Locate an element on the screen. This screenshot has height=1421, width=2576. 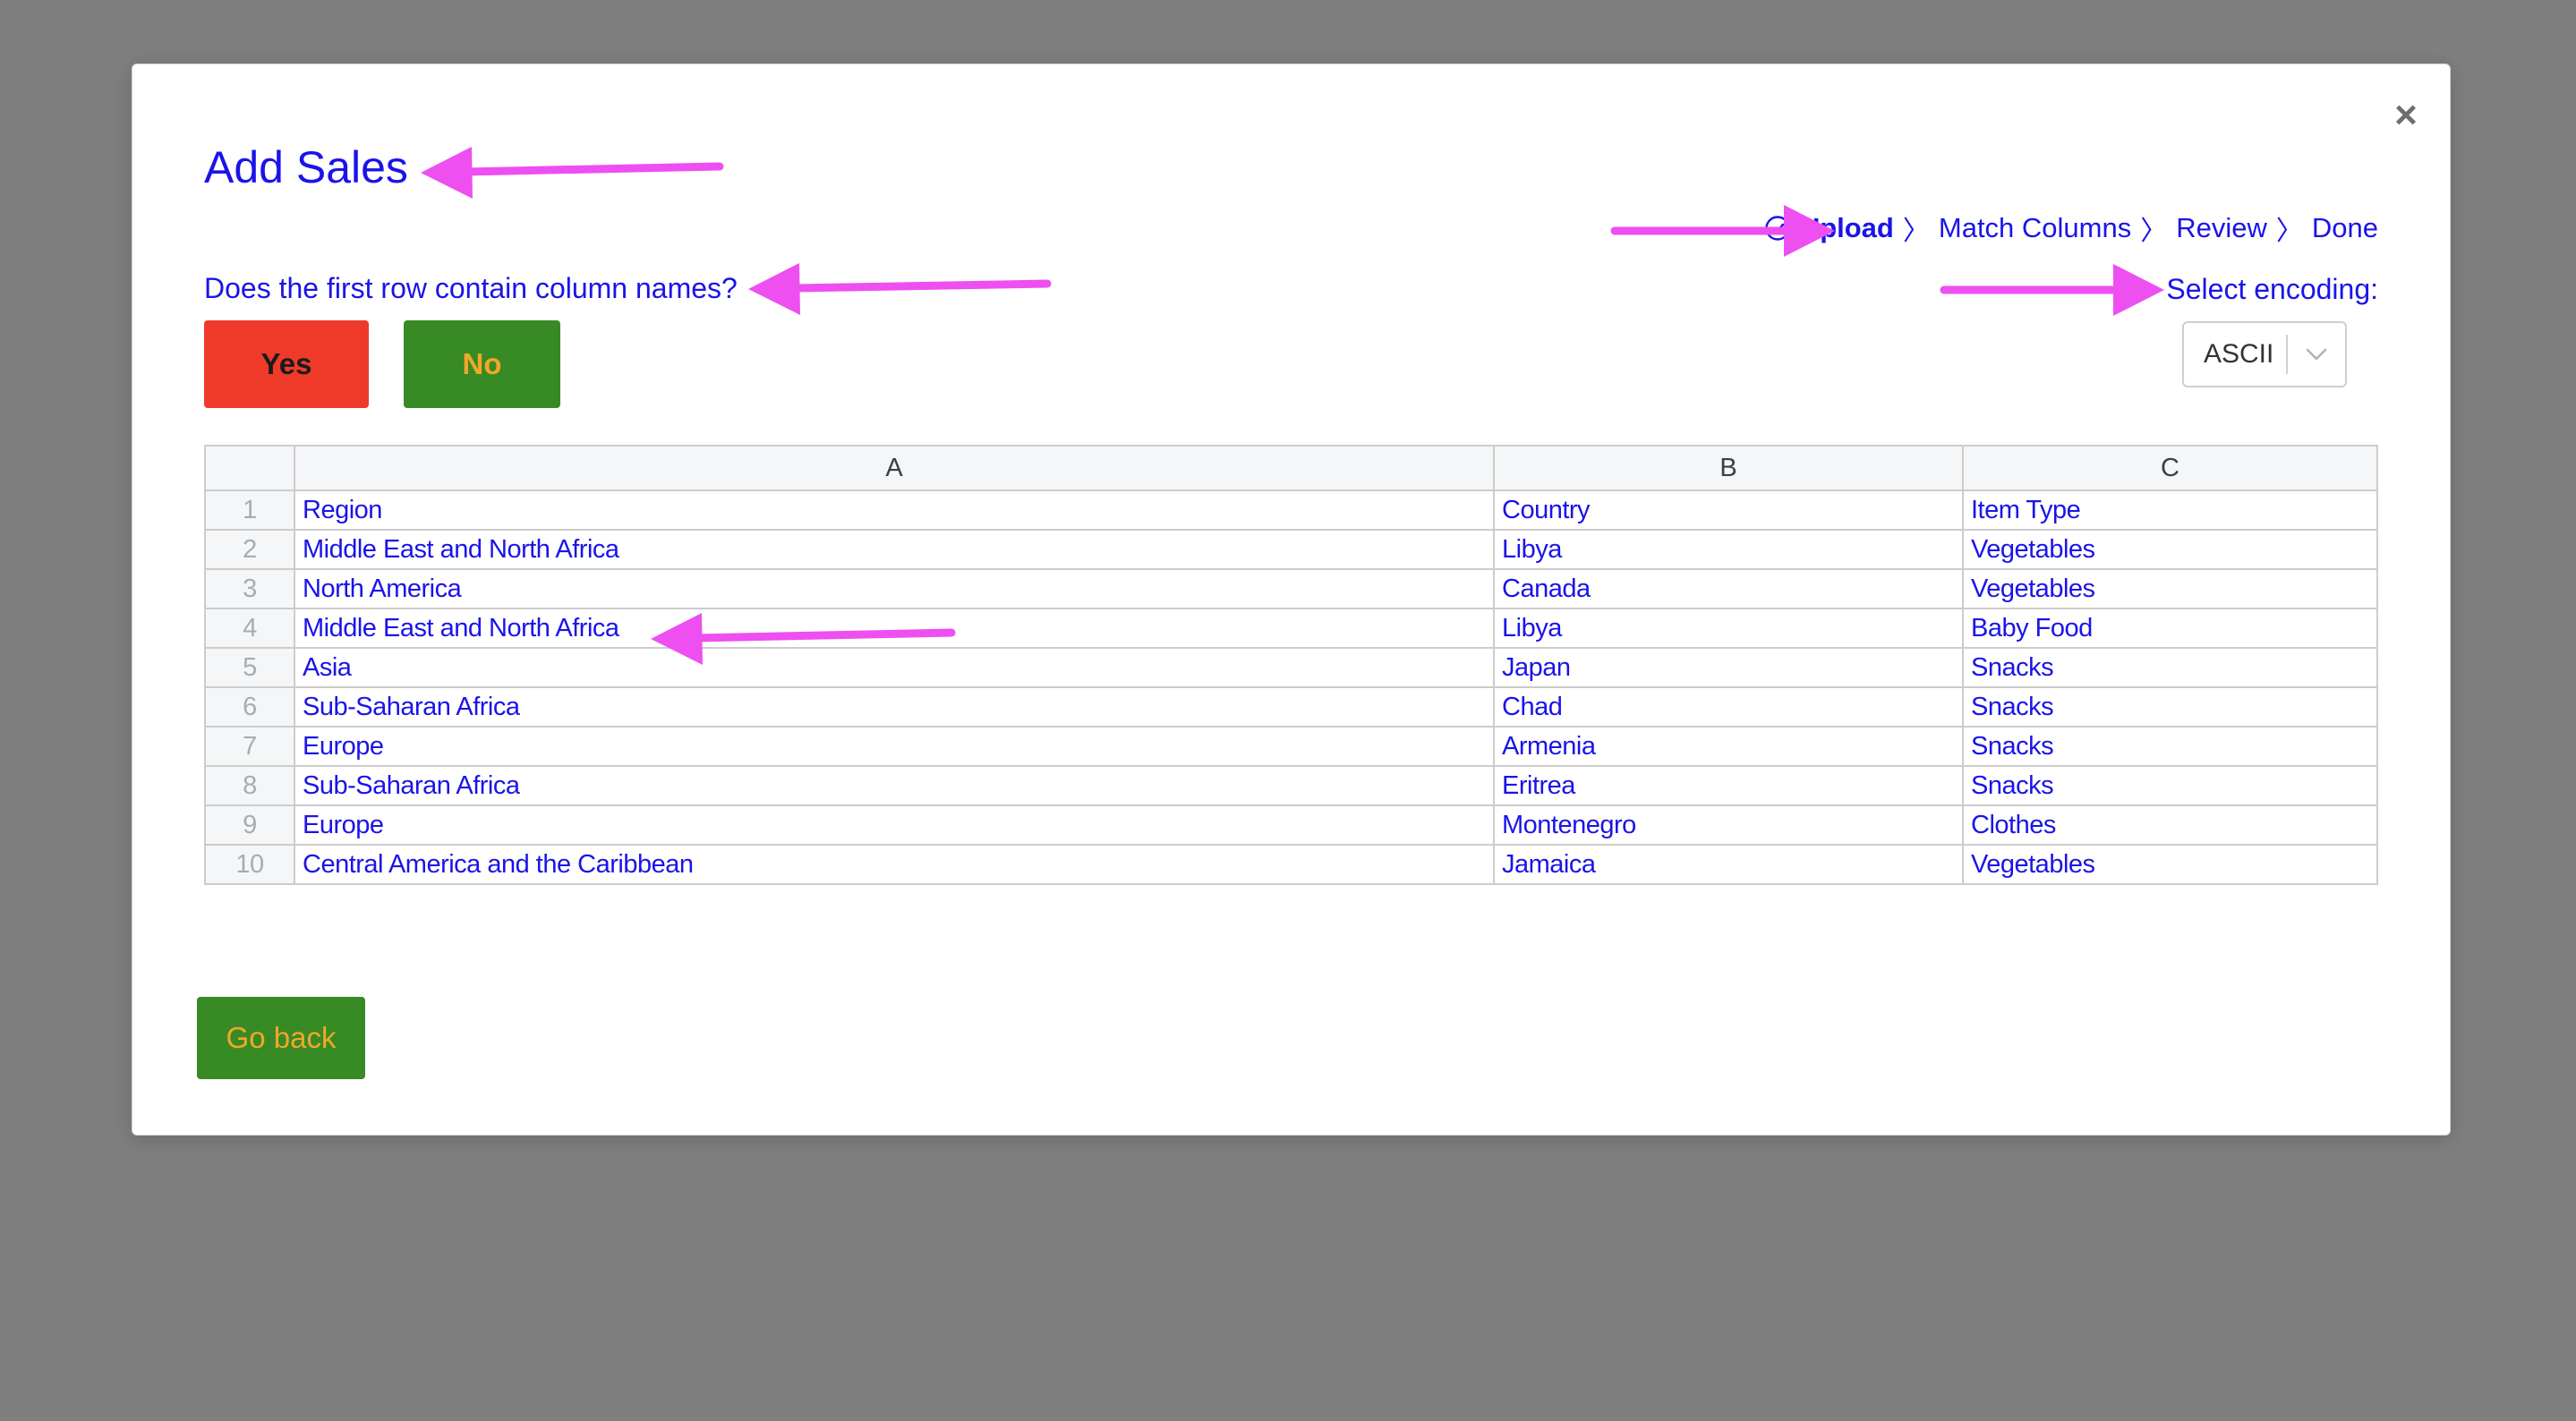
header-row-question: Does the first row contain column names? is located at coordinates (471, 288).